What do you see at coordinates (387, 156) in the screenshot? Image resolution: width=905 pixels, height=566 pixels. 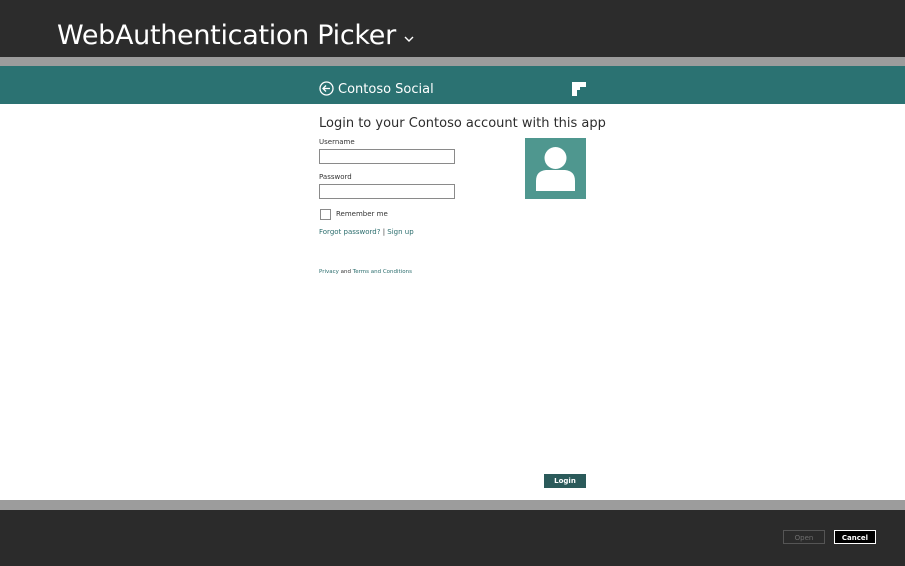 I see `username-input` at bounding box center [387, 156].